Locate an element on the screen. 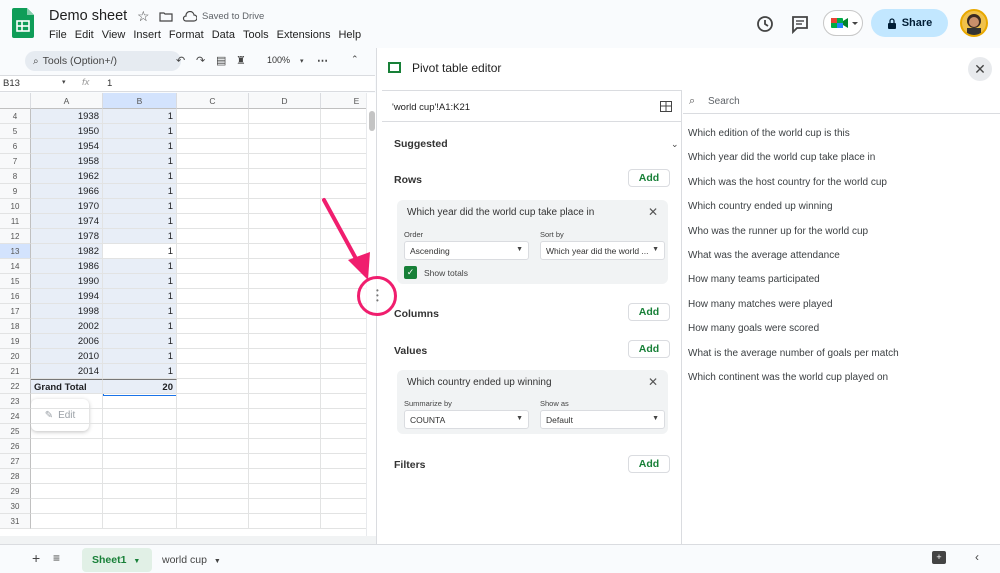 The width and height of the screenshot is (1000, 573). all-sheets-icon: ≡ is located at coordinates (56, 558).